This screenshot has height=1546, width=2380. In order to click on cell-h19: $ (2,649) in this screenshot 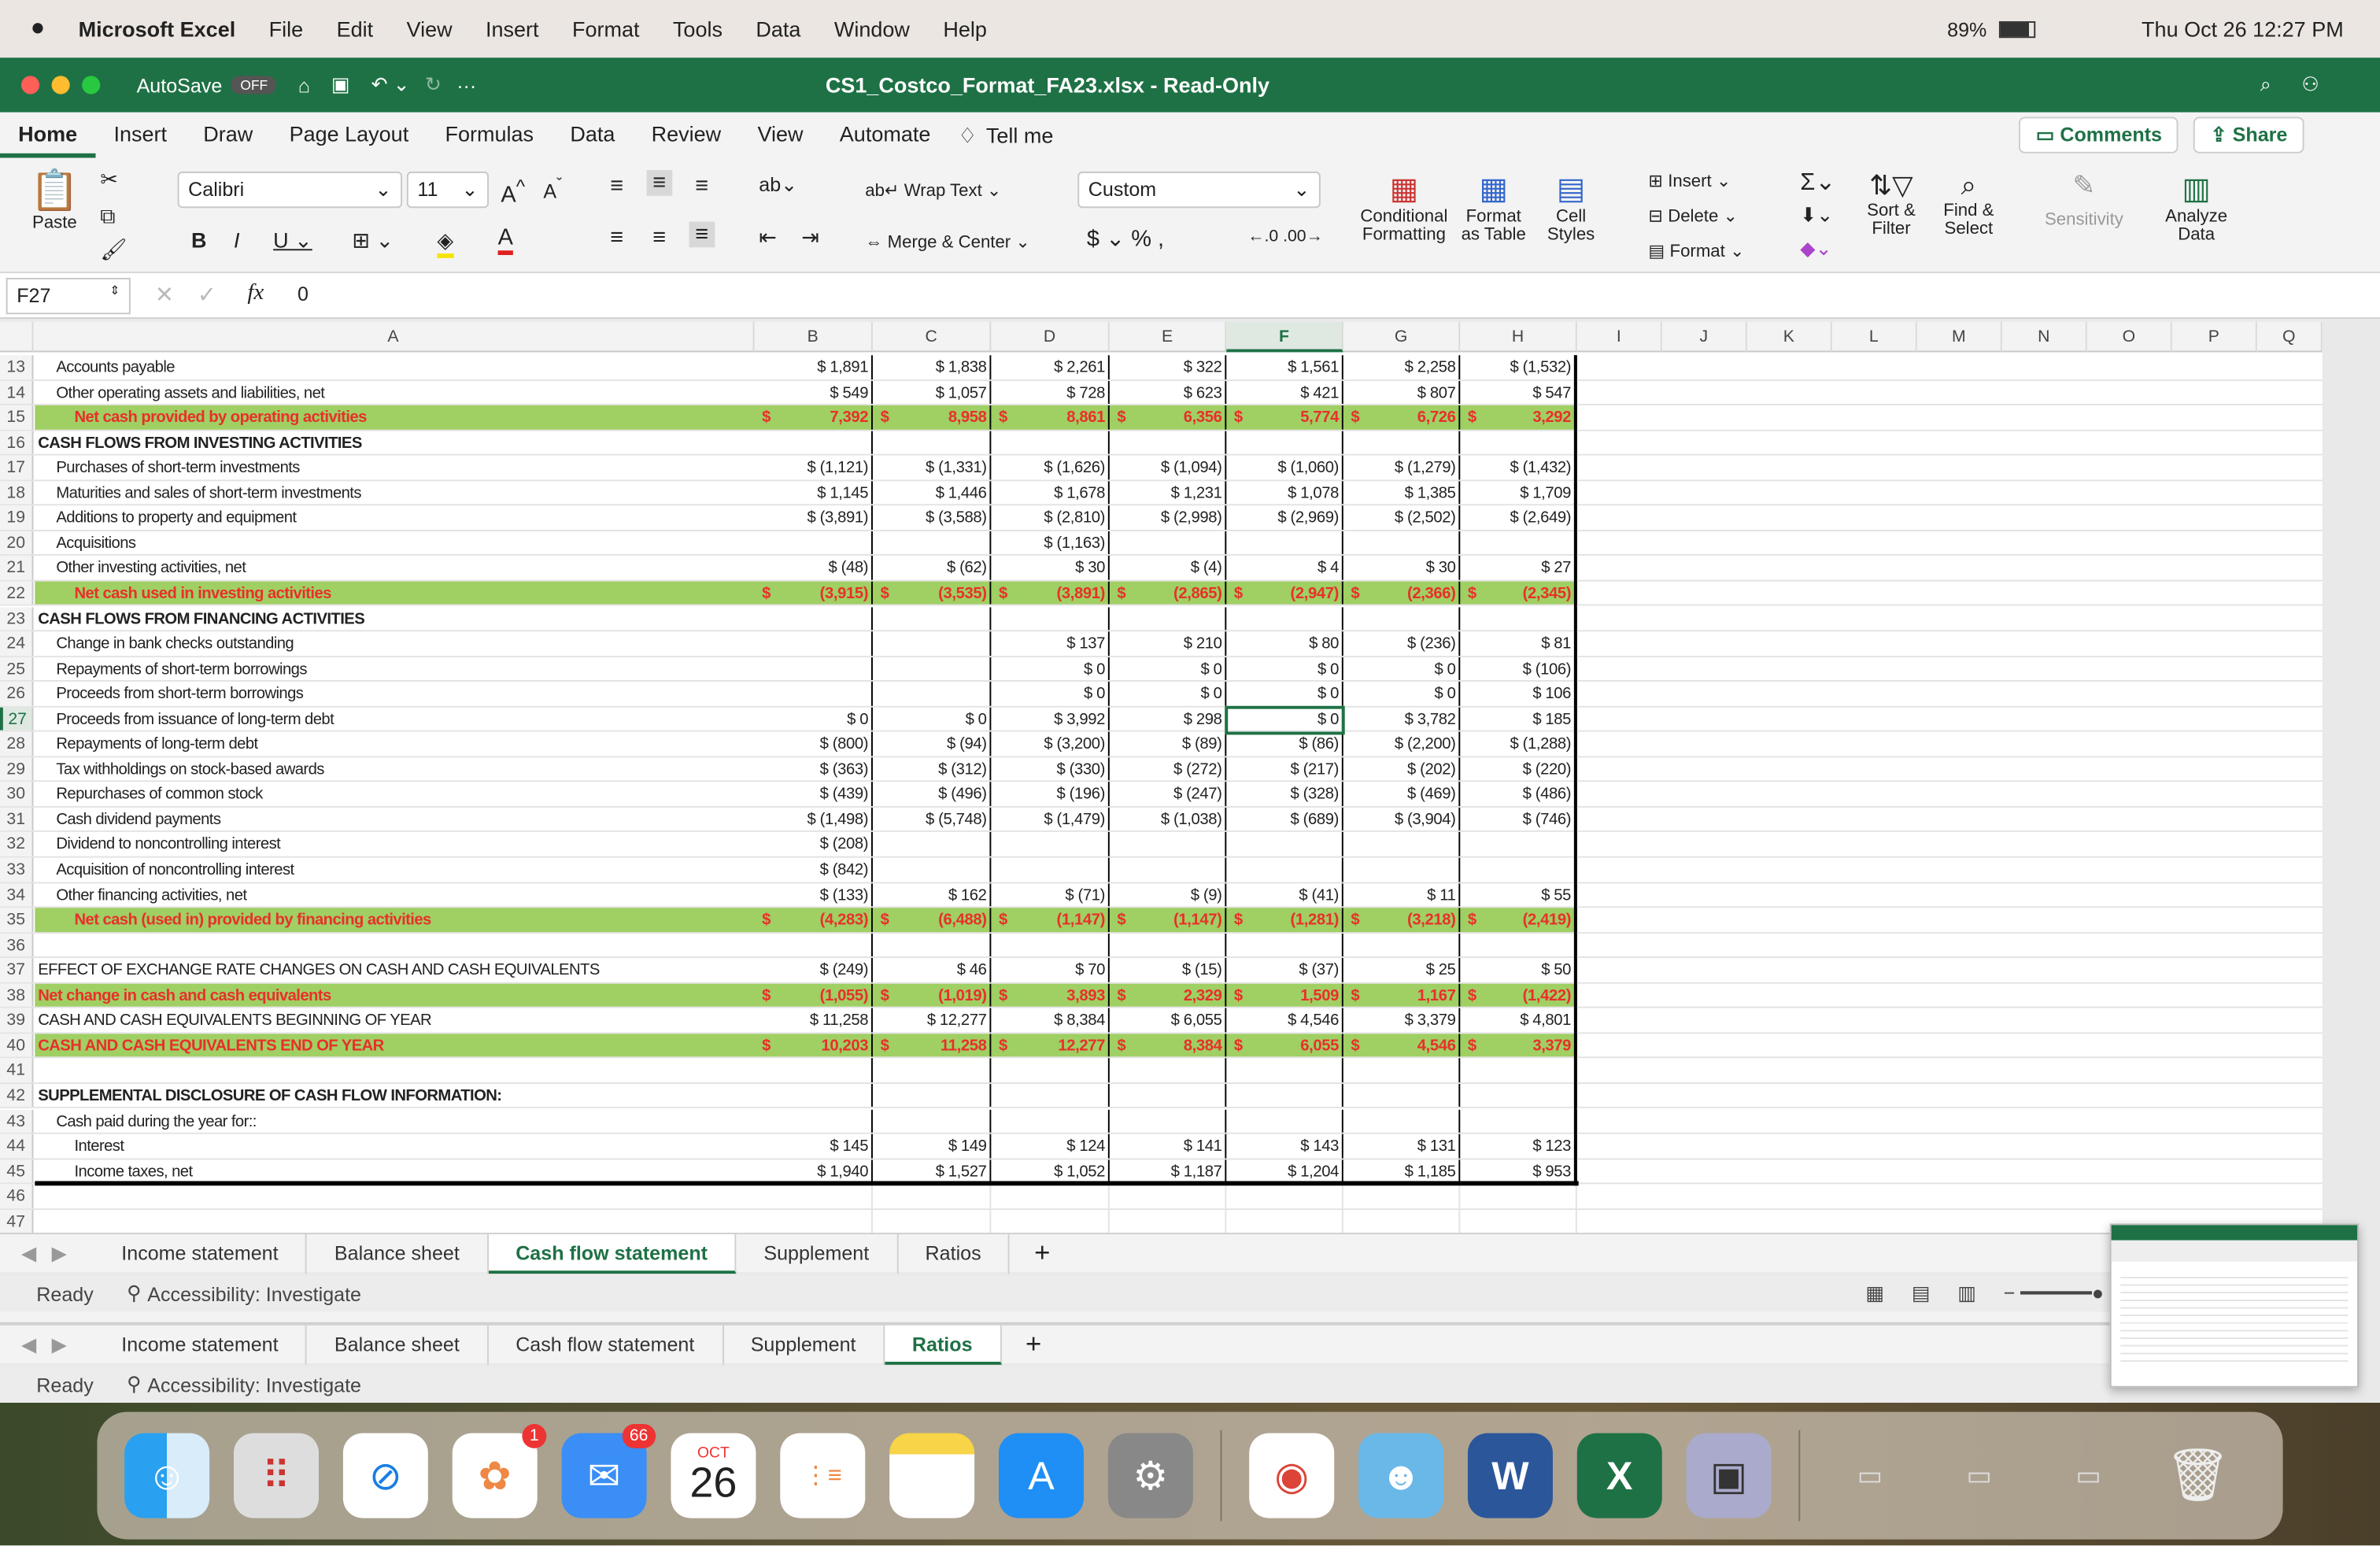, I will do `click(1518, 517)`.